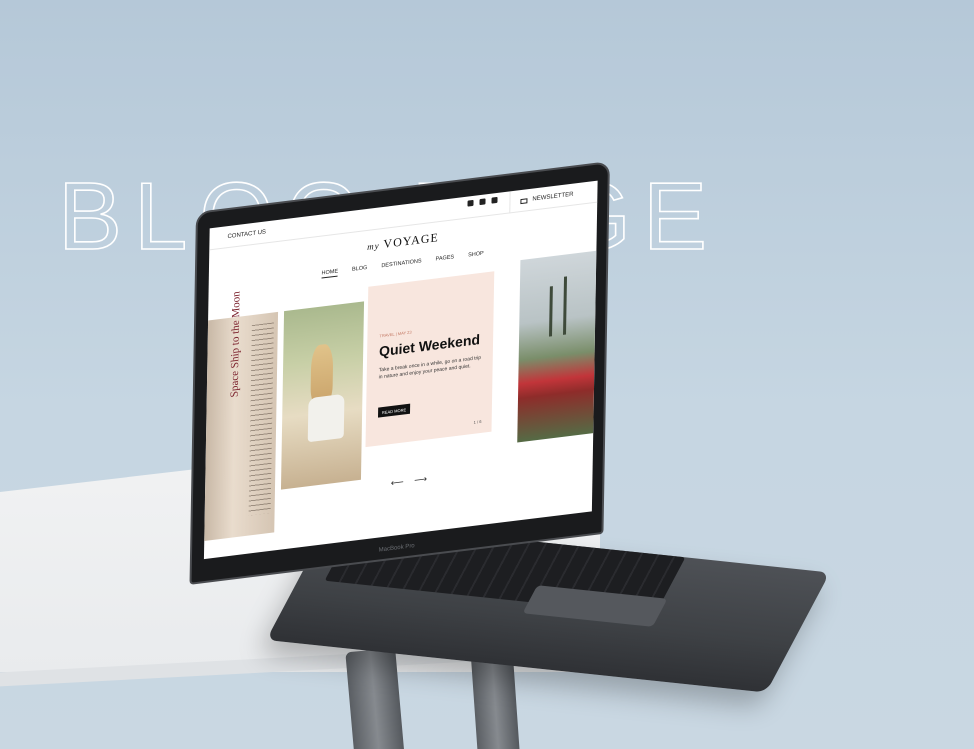 The height and width of the screenshot is (749, 974). What do you see at coordinates (394, 410) in the screenshot?
I see `read-more-button: READ MORE` at bounding box center [394, 410].